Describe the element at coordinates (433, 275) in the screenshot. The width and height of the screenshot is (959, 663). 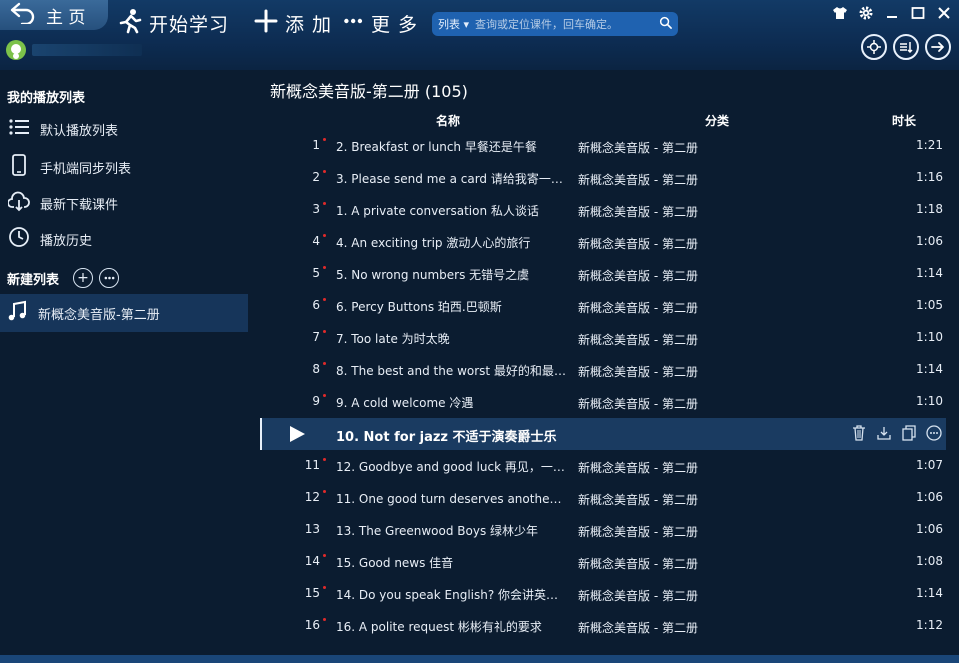
I see `track-name: 5. No wrong numbers 无错号之虞` at that location.